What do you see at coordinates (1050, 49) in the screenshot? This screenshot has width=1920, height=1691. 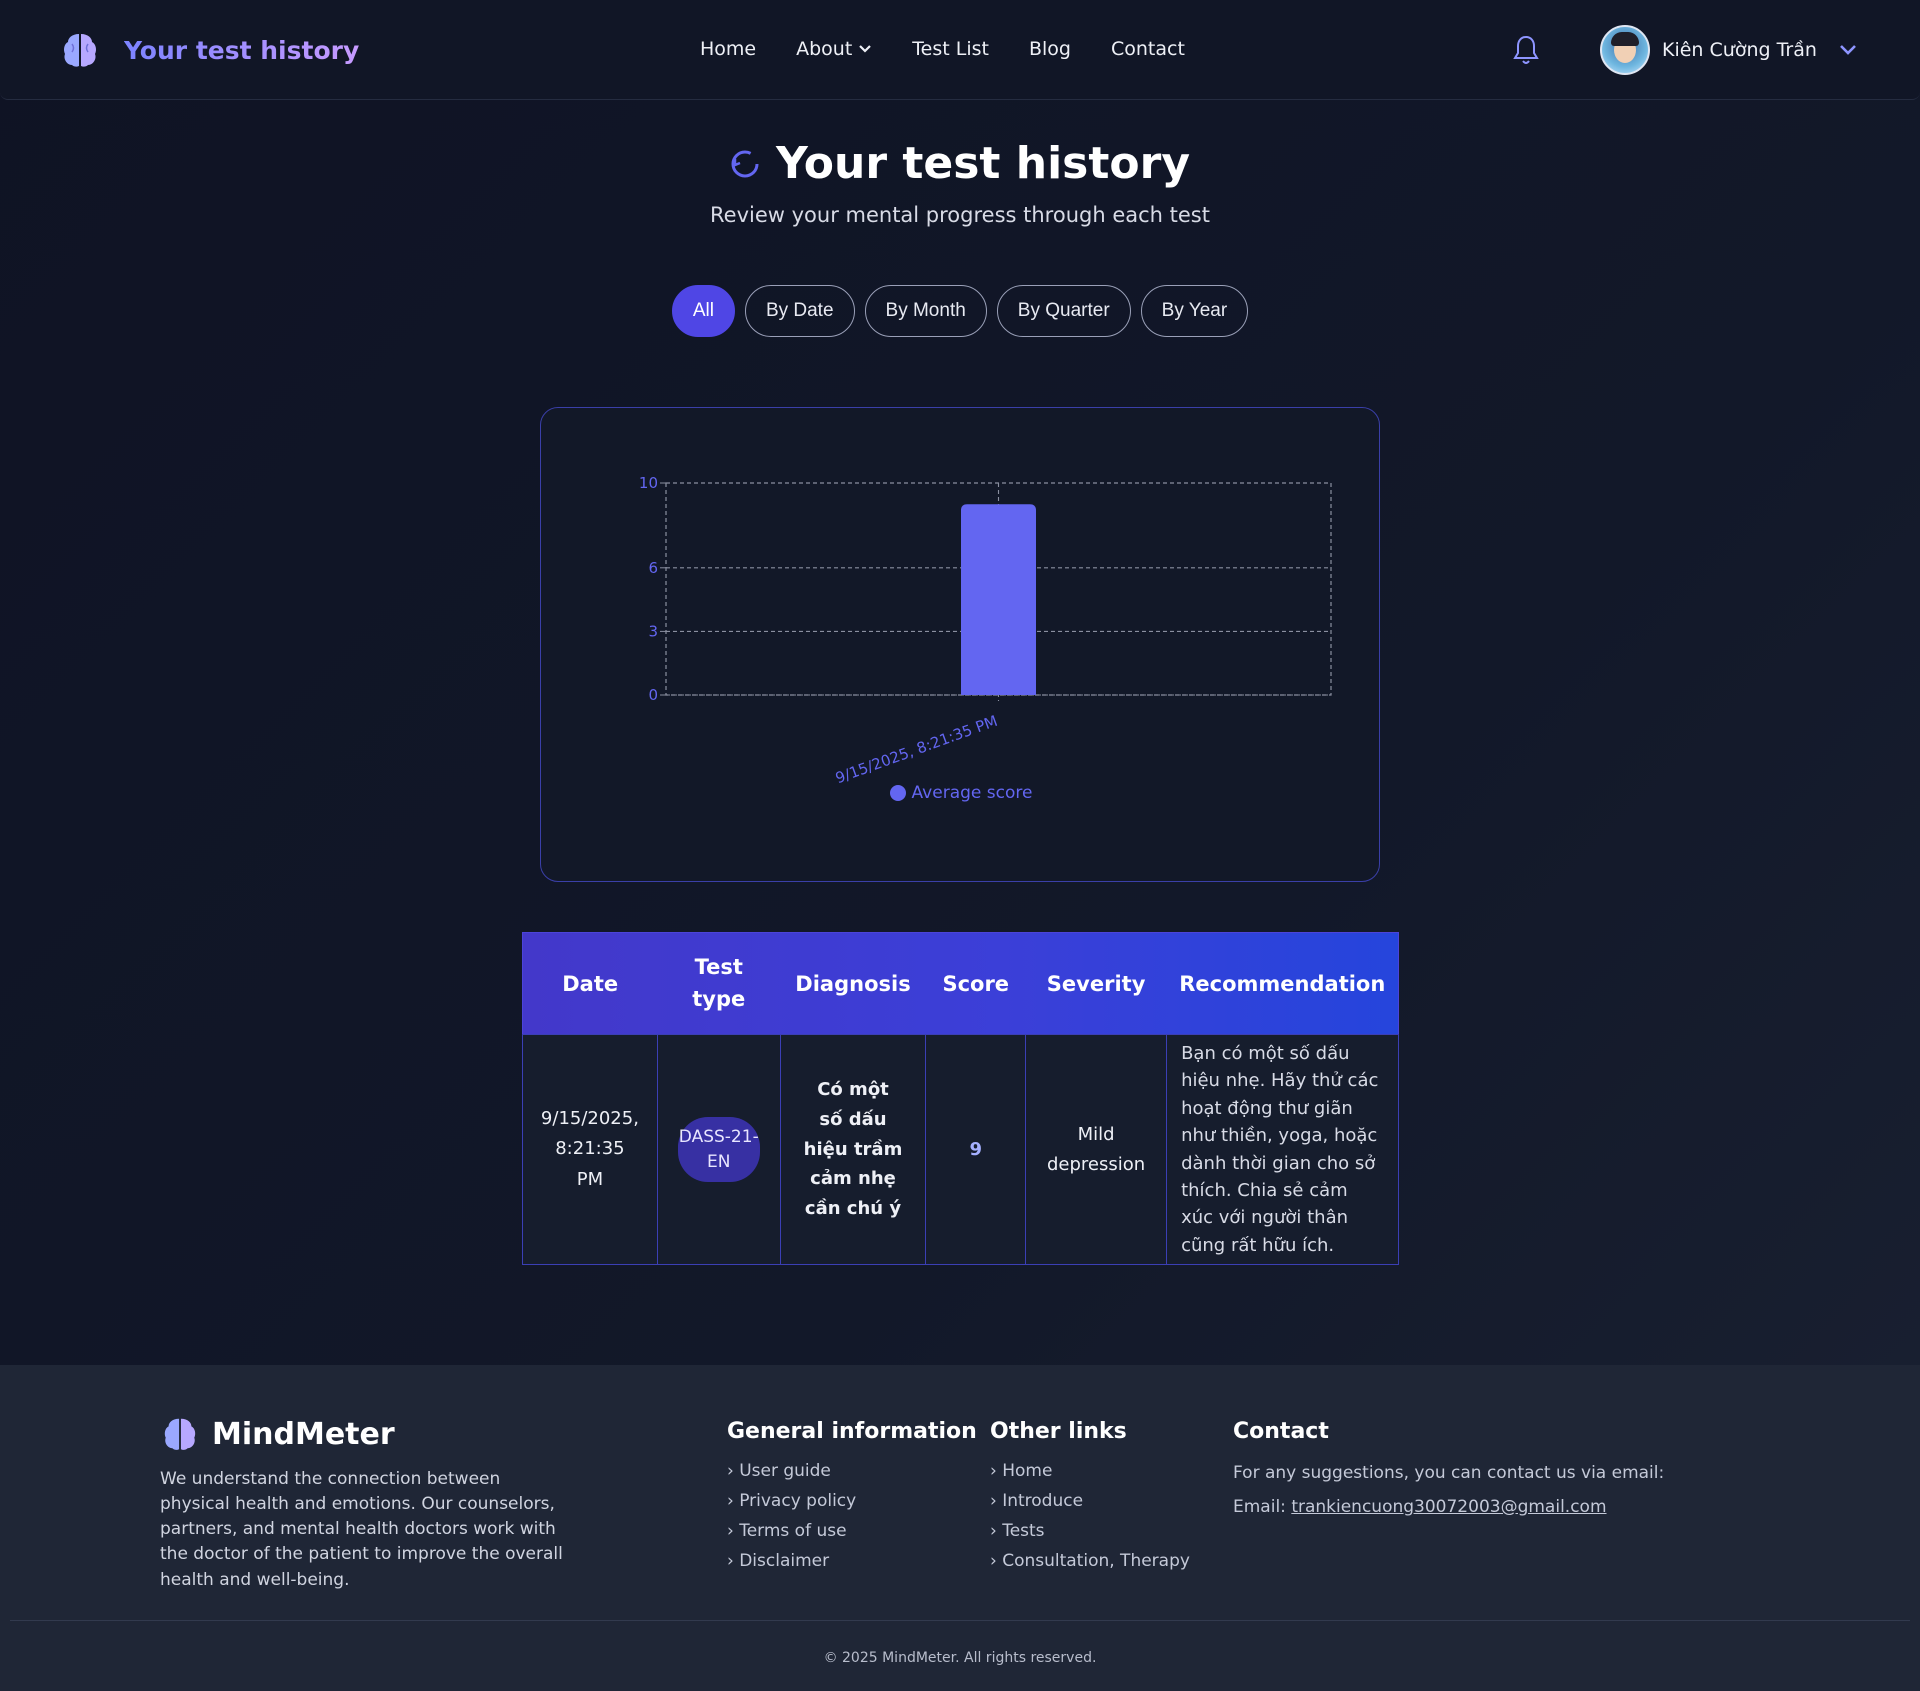 I see `nav-blog: Blog` at bounding box center [1050, 49].